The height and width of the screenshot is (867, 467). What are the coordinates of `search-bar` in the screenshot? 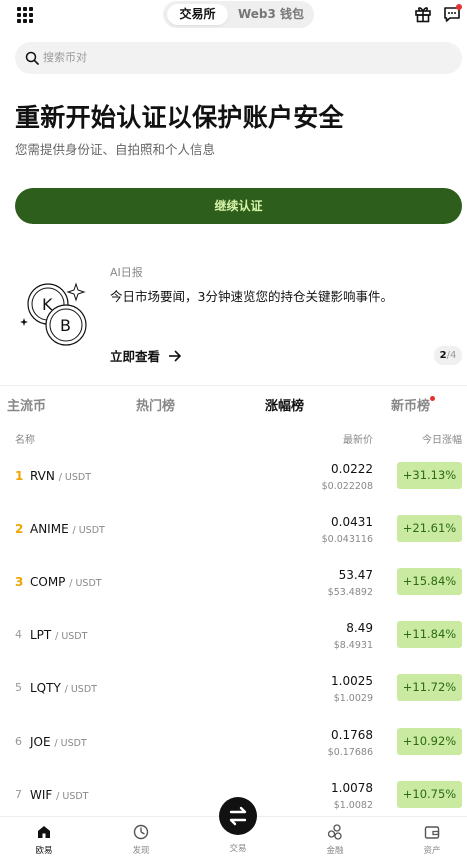 It's located at (238, 58).